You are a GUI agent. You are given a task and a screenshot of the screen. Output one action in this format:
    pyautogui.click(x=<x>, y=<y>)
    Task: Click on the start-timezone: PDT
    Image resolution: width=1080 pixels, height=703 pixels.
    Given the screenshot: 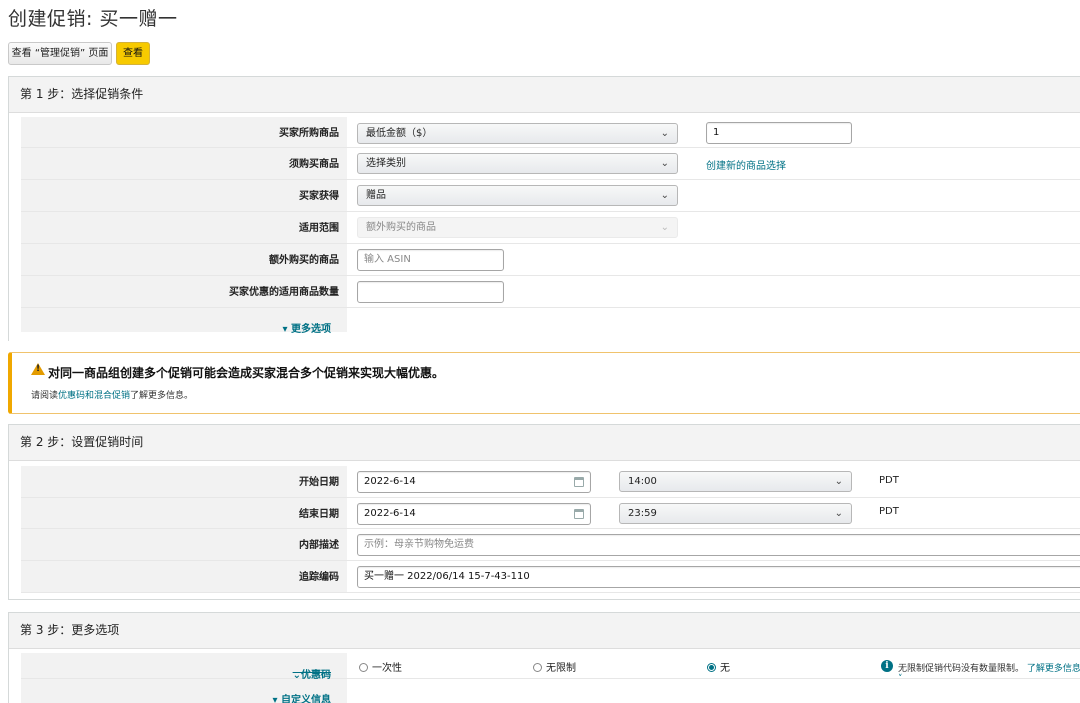 What is the action you would take?
    pyautogui.click(x=889, y=480)
    